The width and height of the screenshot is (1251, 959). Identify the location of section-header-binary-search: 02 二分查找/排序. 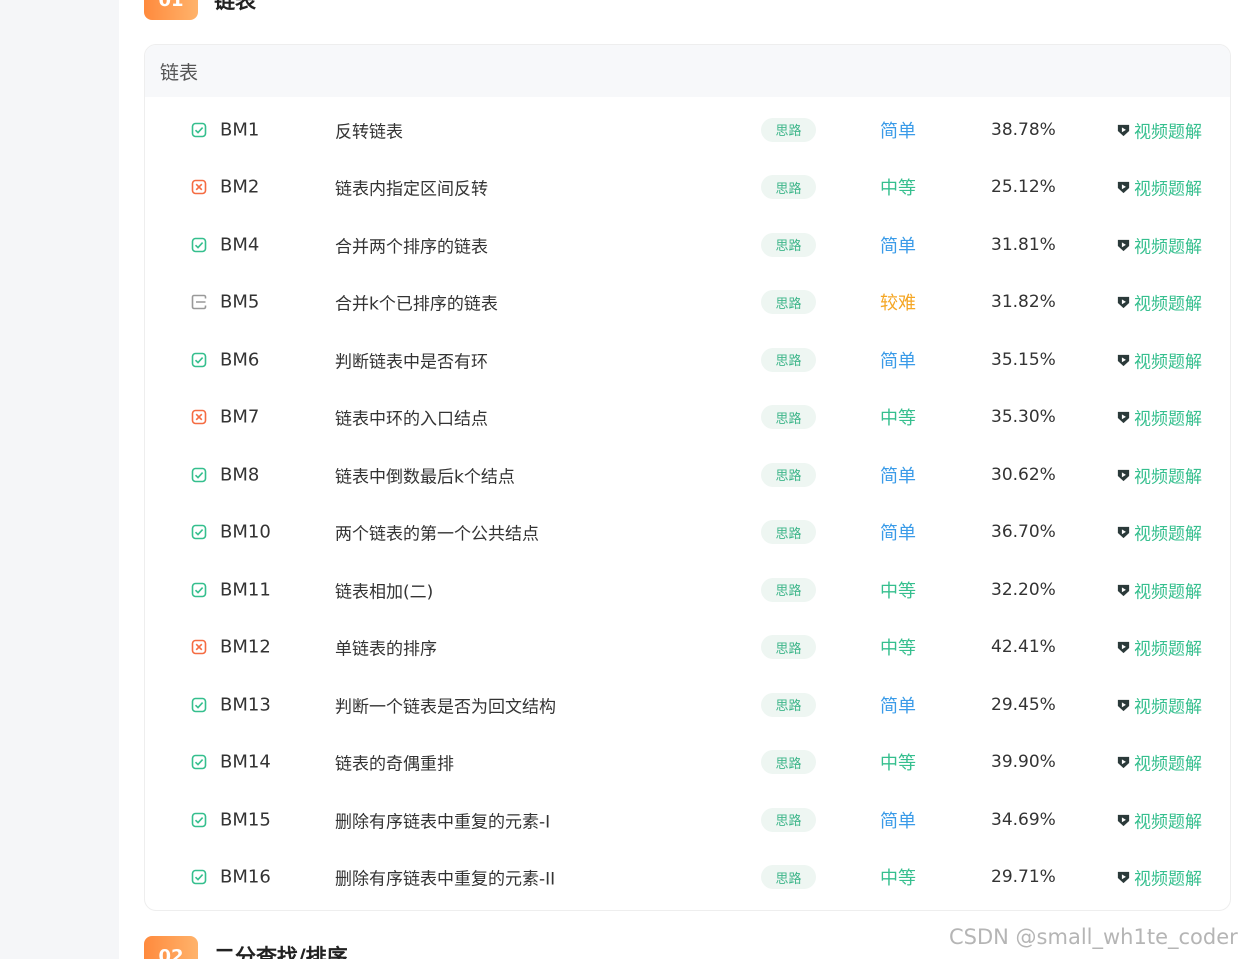
(246, 947).